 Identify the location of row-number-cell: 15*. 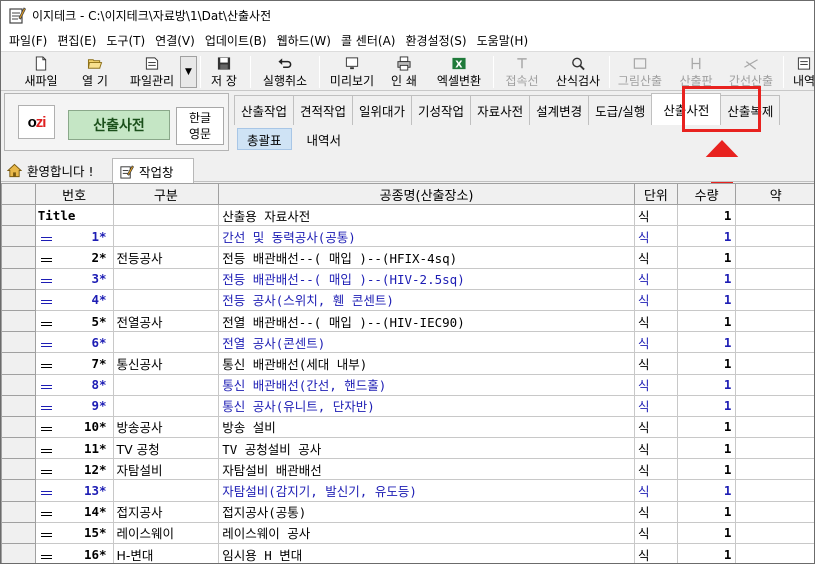
(74, 533).